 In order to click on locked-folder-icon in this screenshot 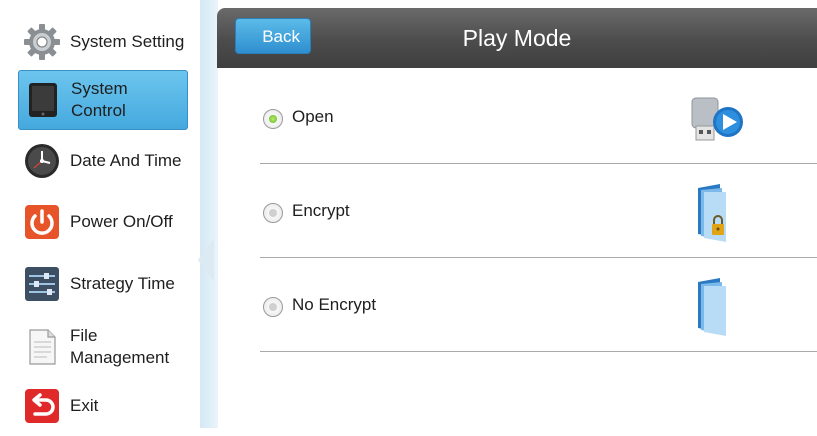, I will do `click(718, 212)`.